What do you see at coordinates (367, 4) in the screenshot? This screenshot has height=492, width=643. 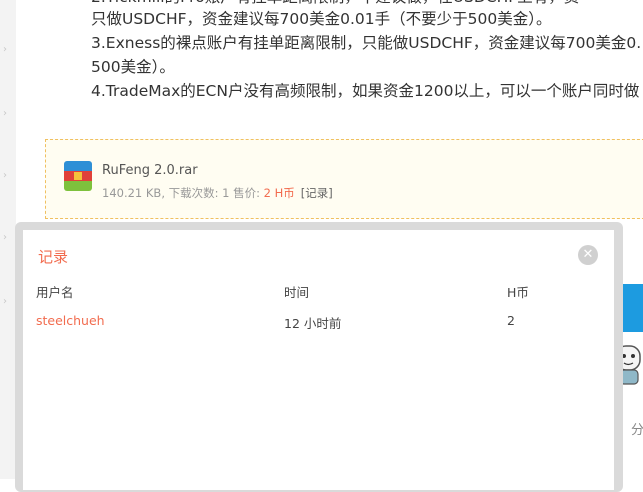 I see `article-line-clipped: 2.Tickmill的Pro账户有挂单距离限制，不建议做，任USDCHF上有，资` at bounding box center [367, 4].